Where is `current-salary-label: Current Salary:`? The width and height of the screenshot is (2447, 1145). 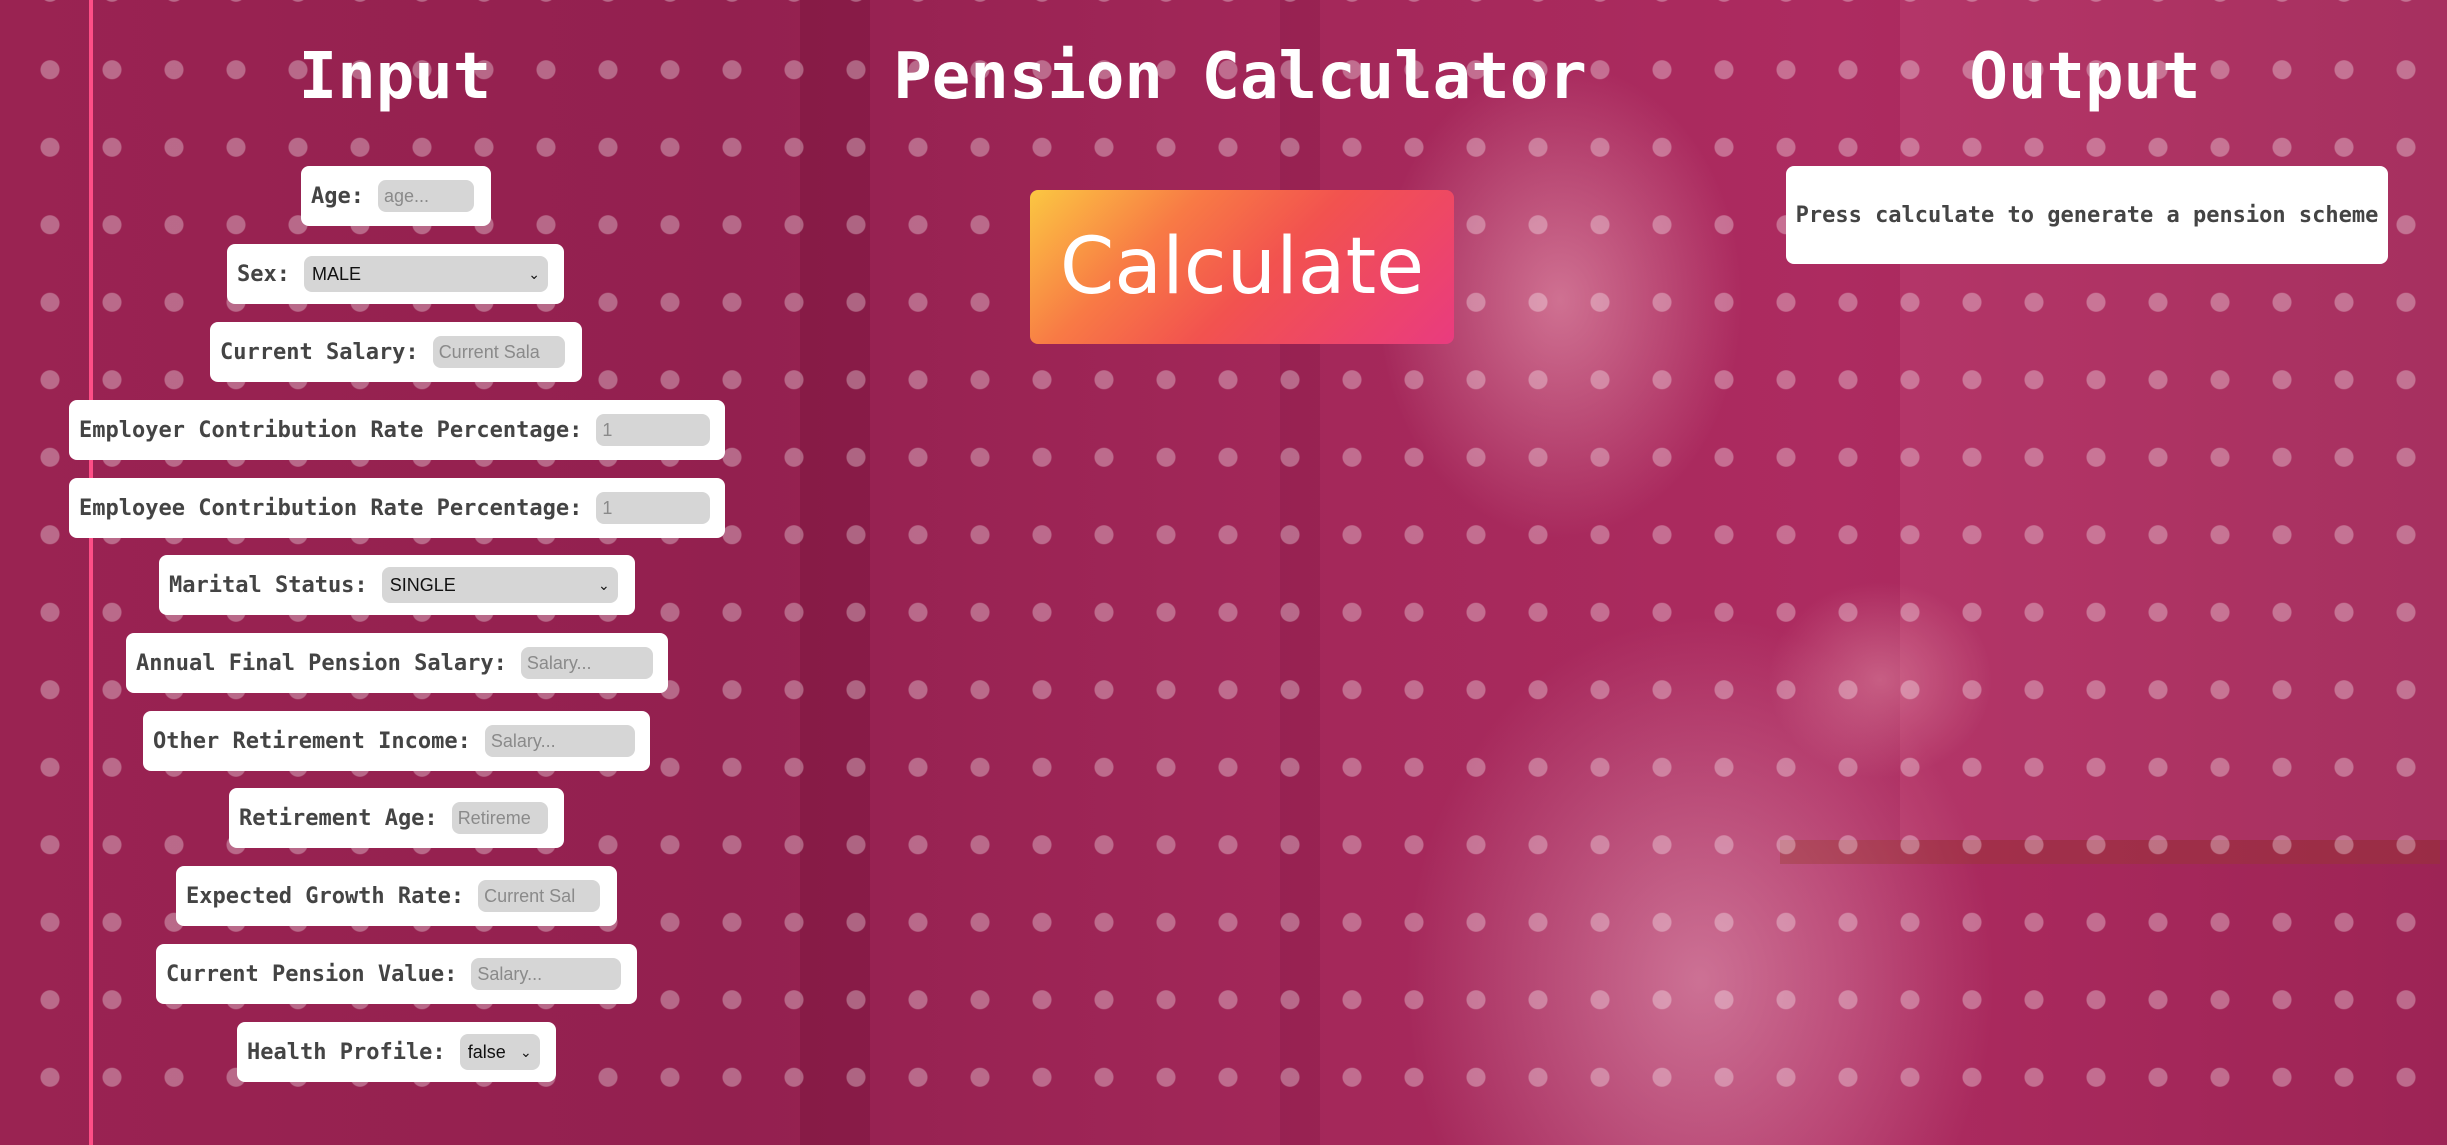 current-salary-label: Current Salary: is located at coordinates (319, 352).